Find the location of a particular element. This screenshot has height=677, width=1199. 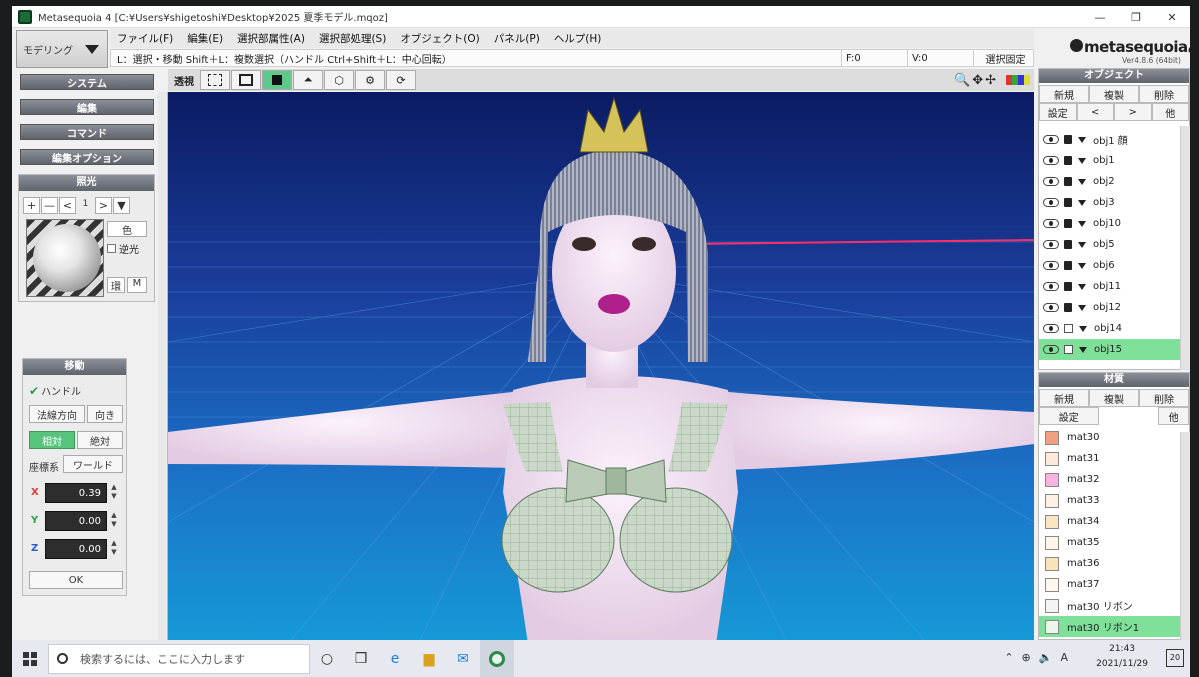

object-row: obj1 is located at coordinates (1114, 160).